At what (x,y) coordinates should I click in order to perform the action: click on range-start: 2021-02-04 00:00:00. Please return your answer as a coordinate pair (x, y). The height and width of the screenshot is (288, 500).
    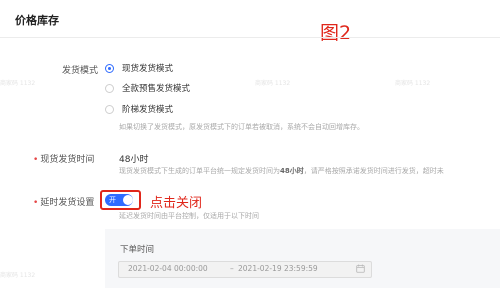
    Looking at the image, I should click on (168, 268).